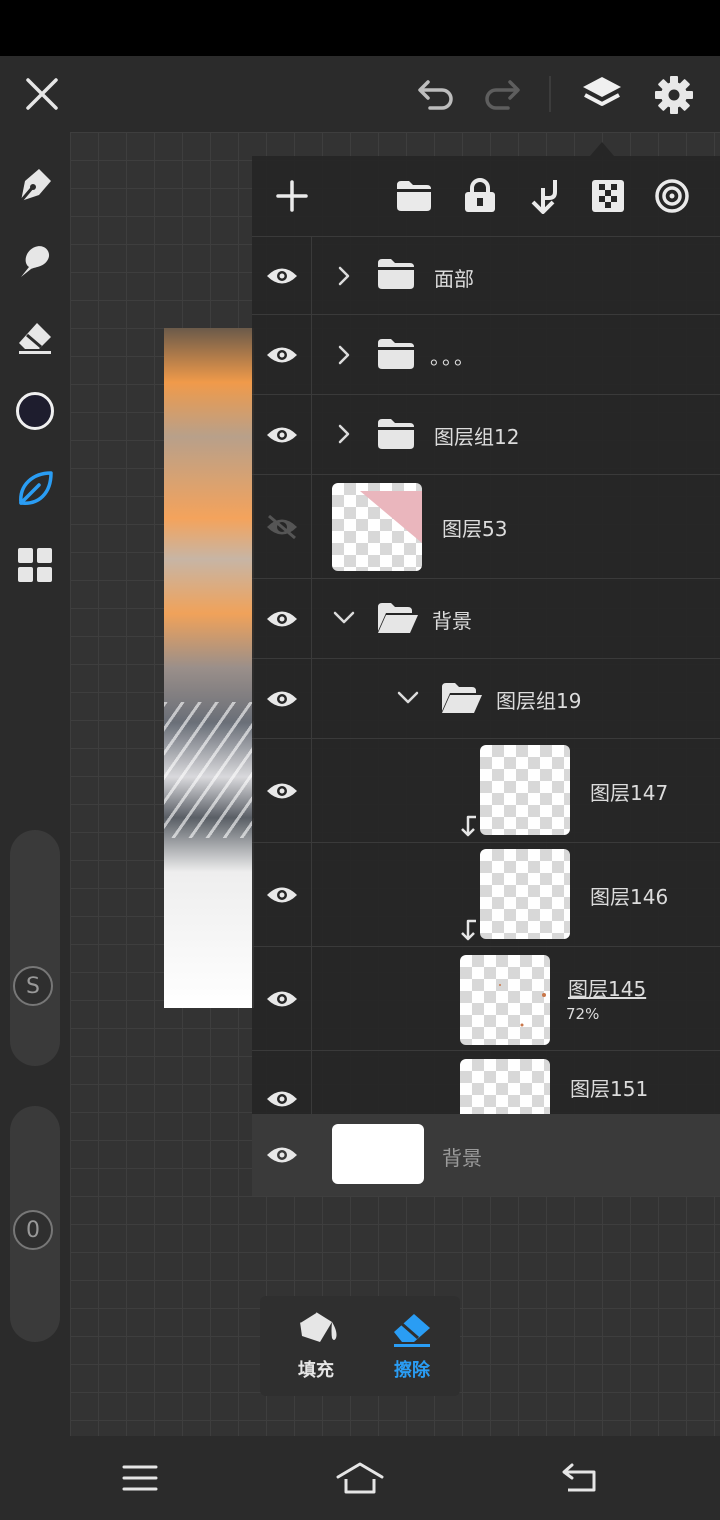 Image resolution: width=720 pixels, height=1520 pixels. What do you see at coordinates (486, 275) in the screenshot?
I see `layer-row-face: 面部` at bounding box center [486, 275].